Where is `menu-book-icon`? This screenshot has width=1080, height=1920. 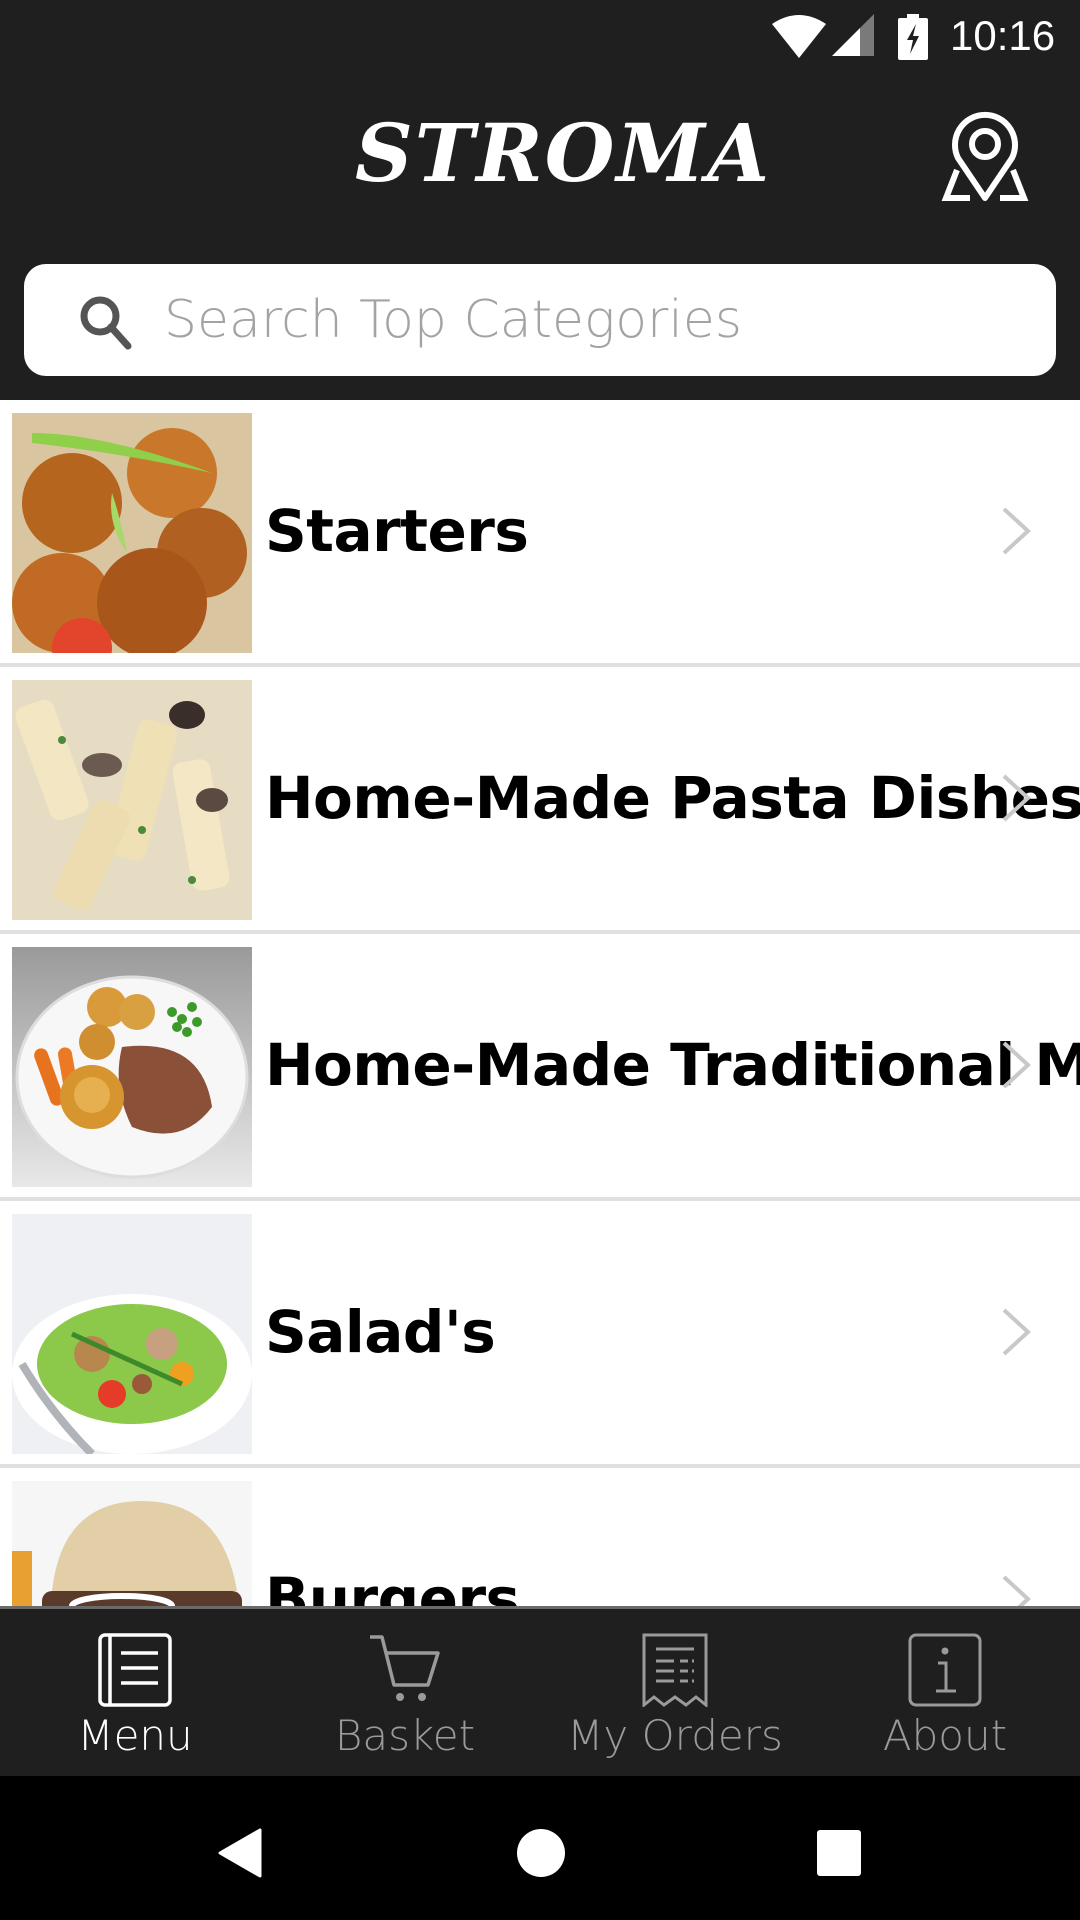
menu-book-icon is located at coordinates (135, 1672).